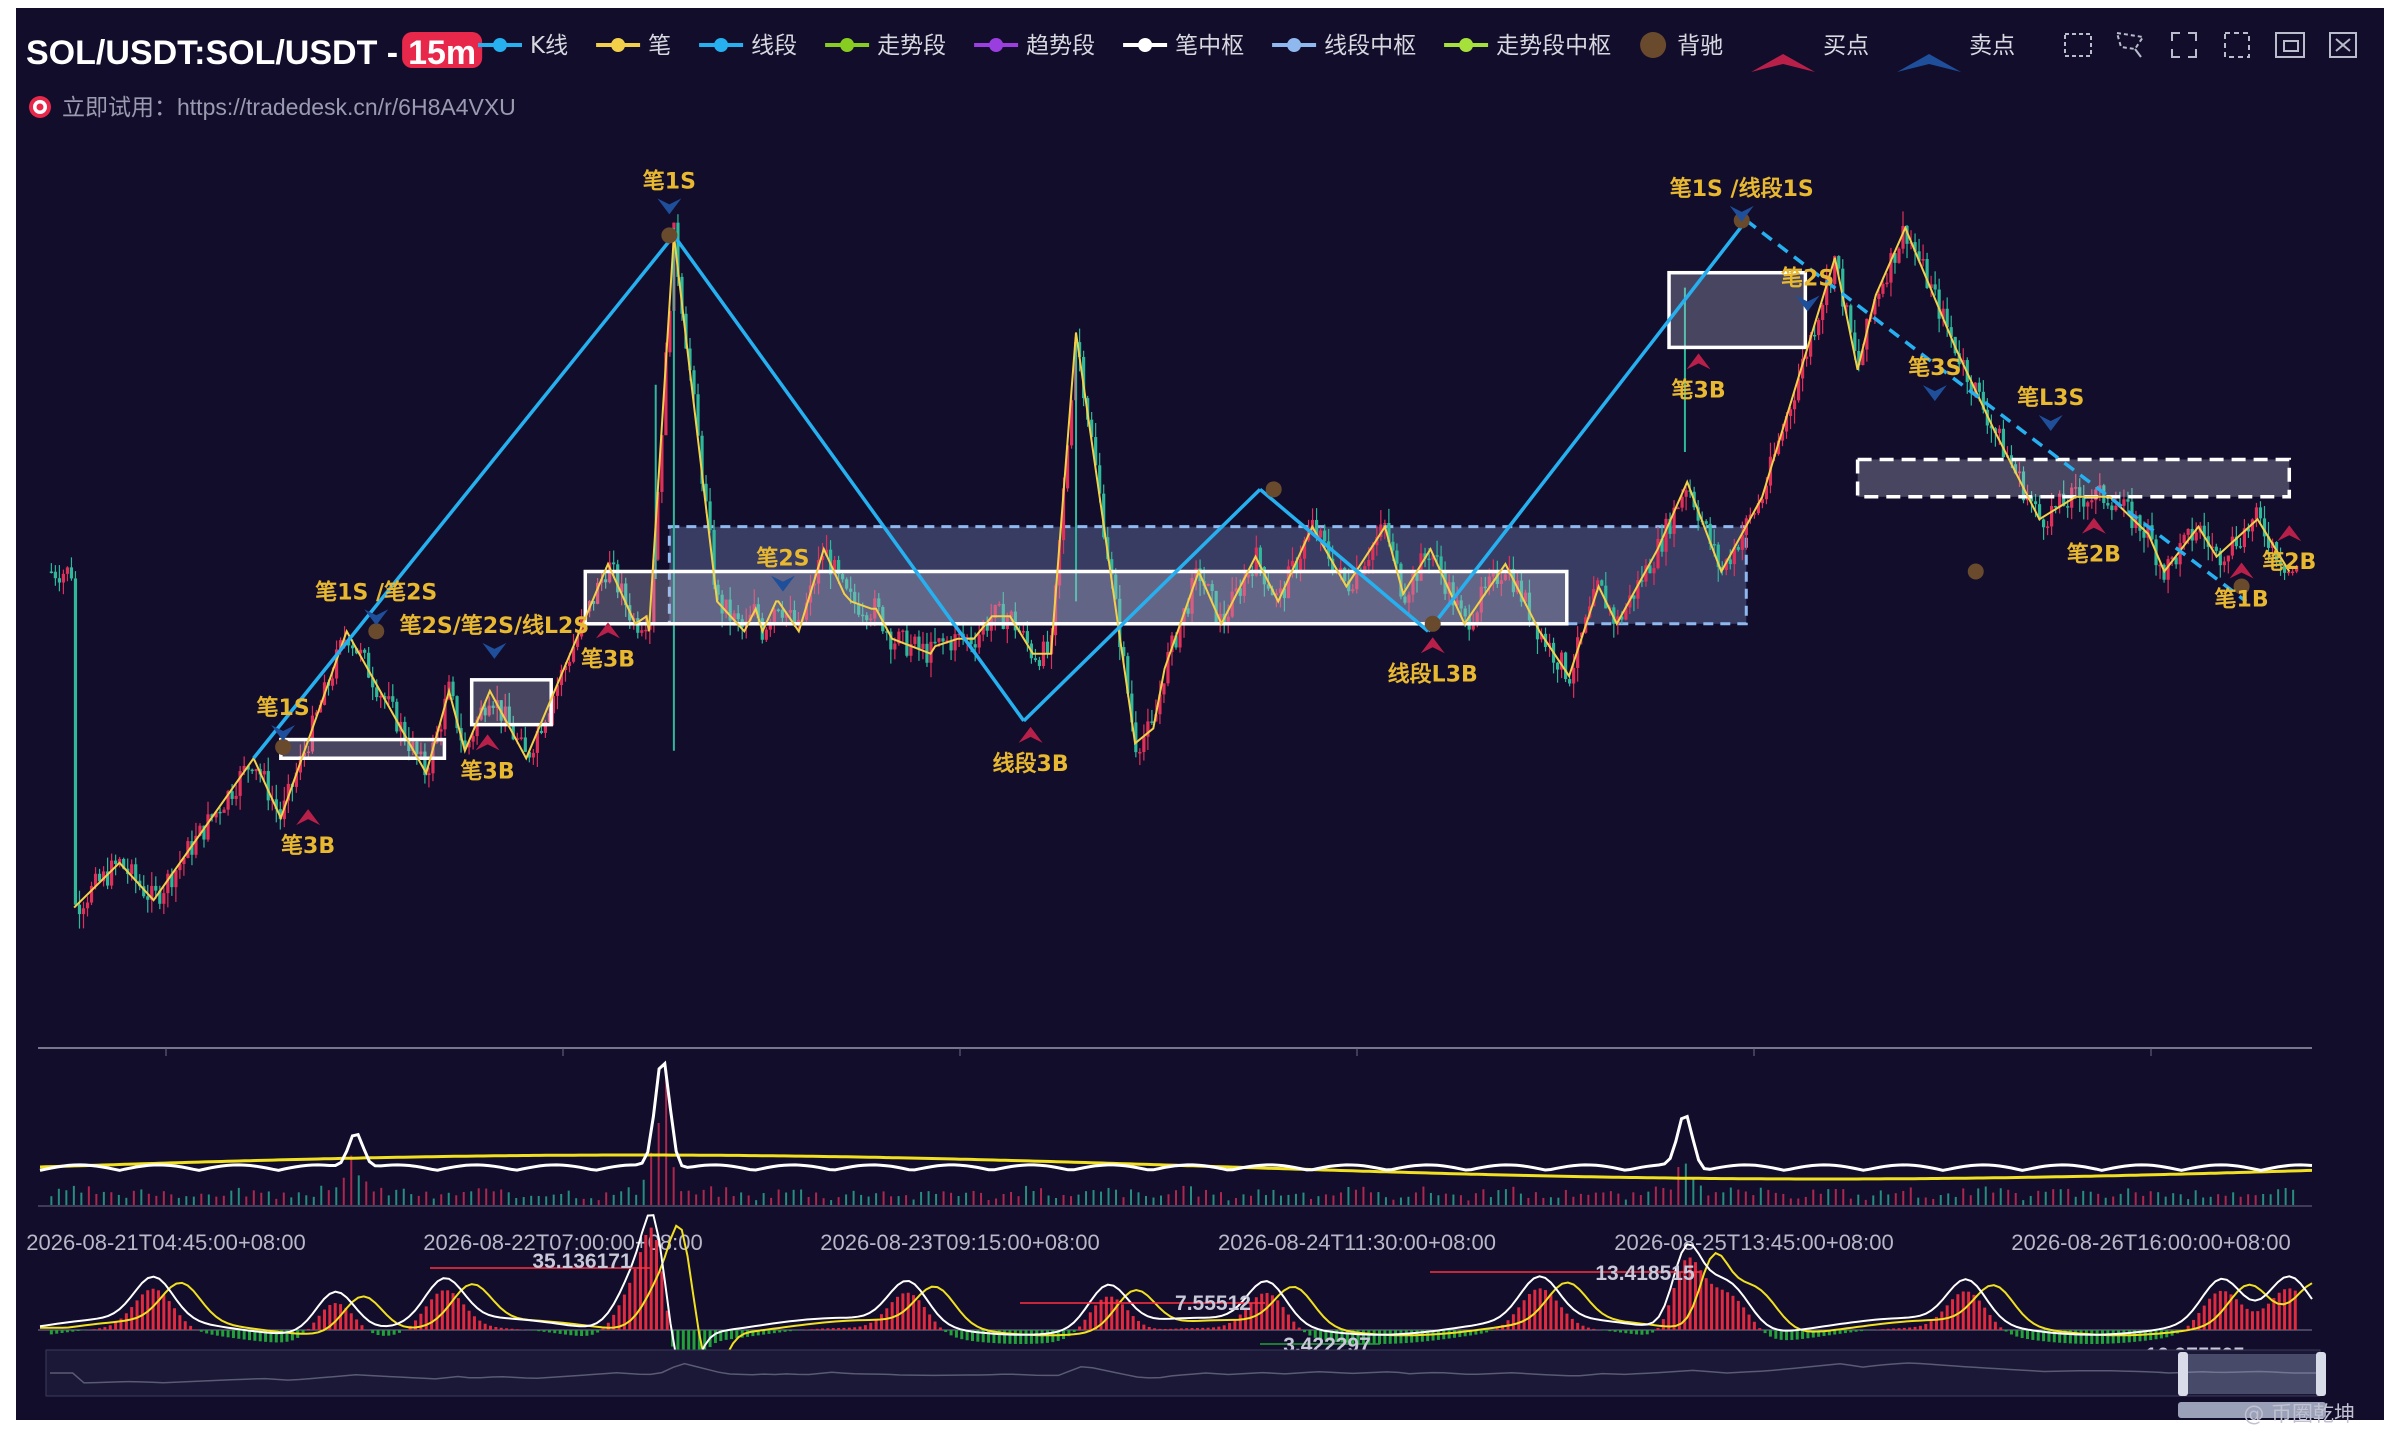  I want to click on legend-label: 线段, so click(774, 46).